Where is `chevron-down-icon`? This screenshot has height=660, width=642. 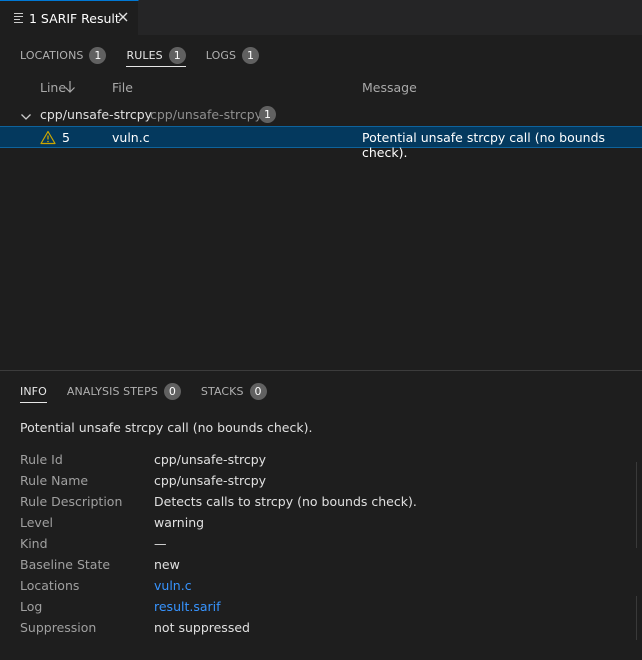
chevron-down-icon is located at coordinates (26, 117).